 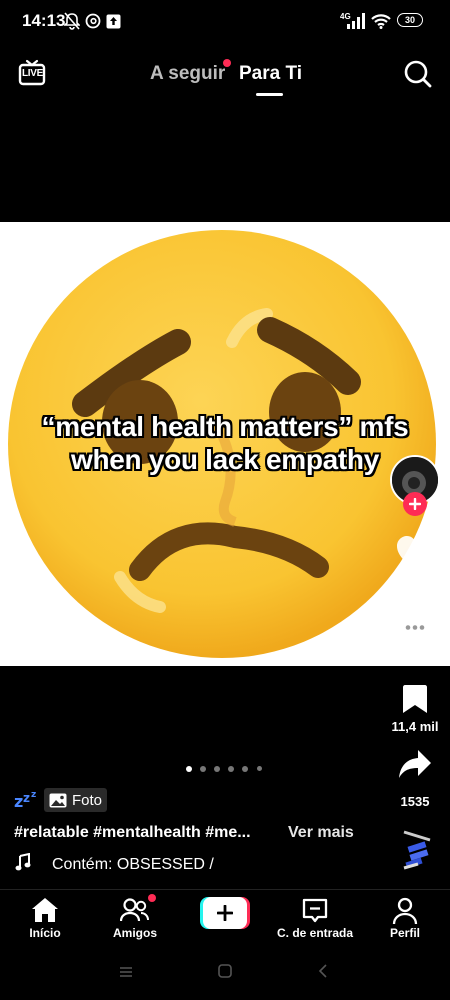 What do you see at coordinates (323, 973) in the screenshot?
I see `back-icon` at bounding box center [323, 973].